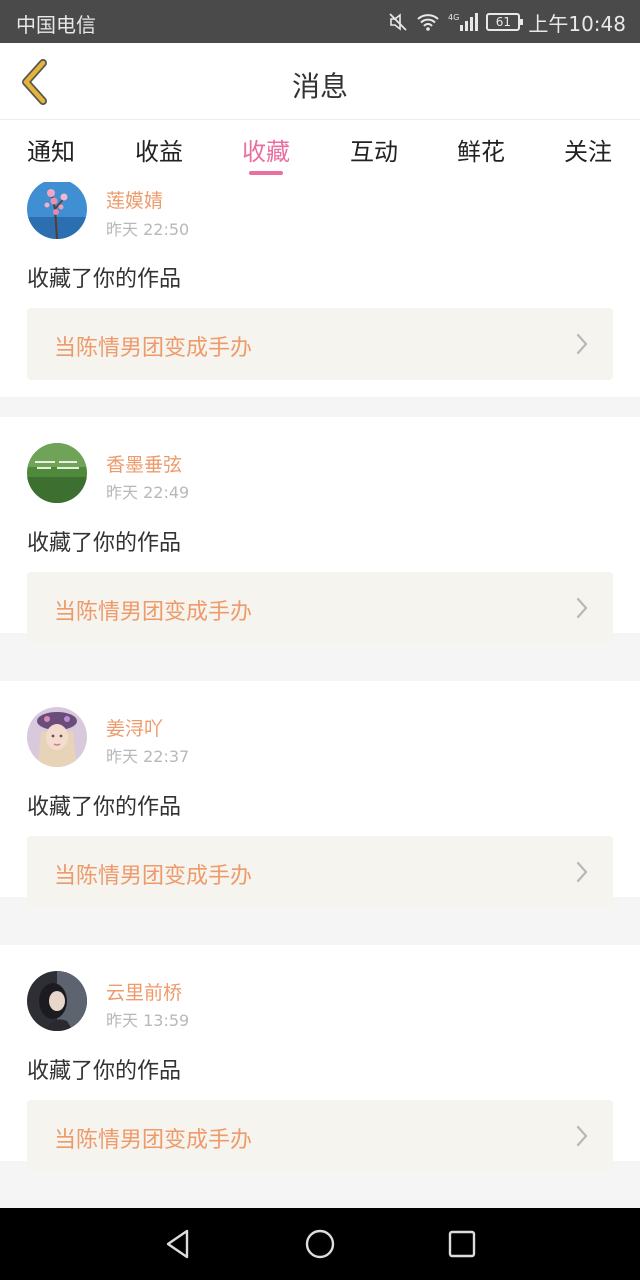 The width and height of the screenshot is (640, 1280). I want to click on tab-earnings: 收益, so click(159, 149).